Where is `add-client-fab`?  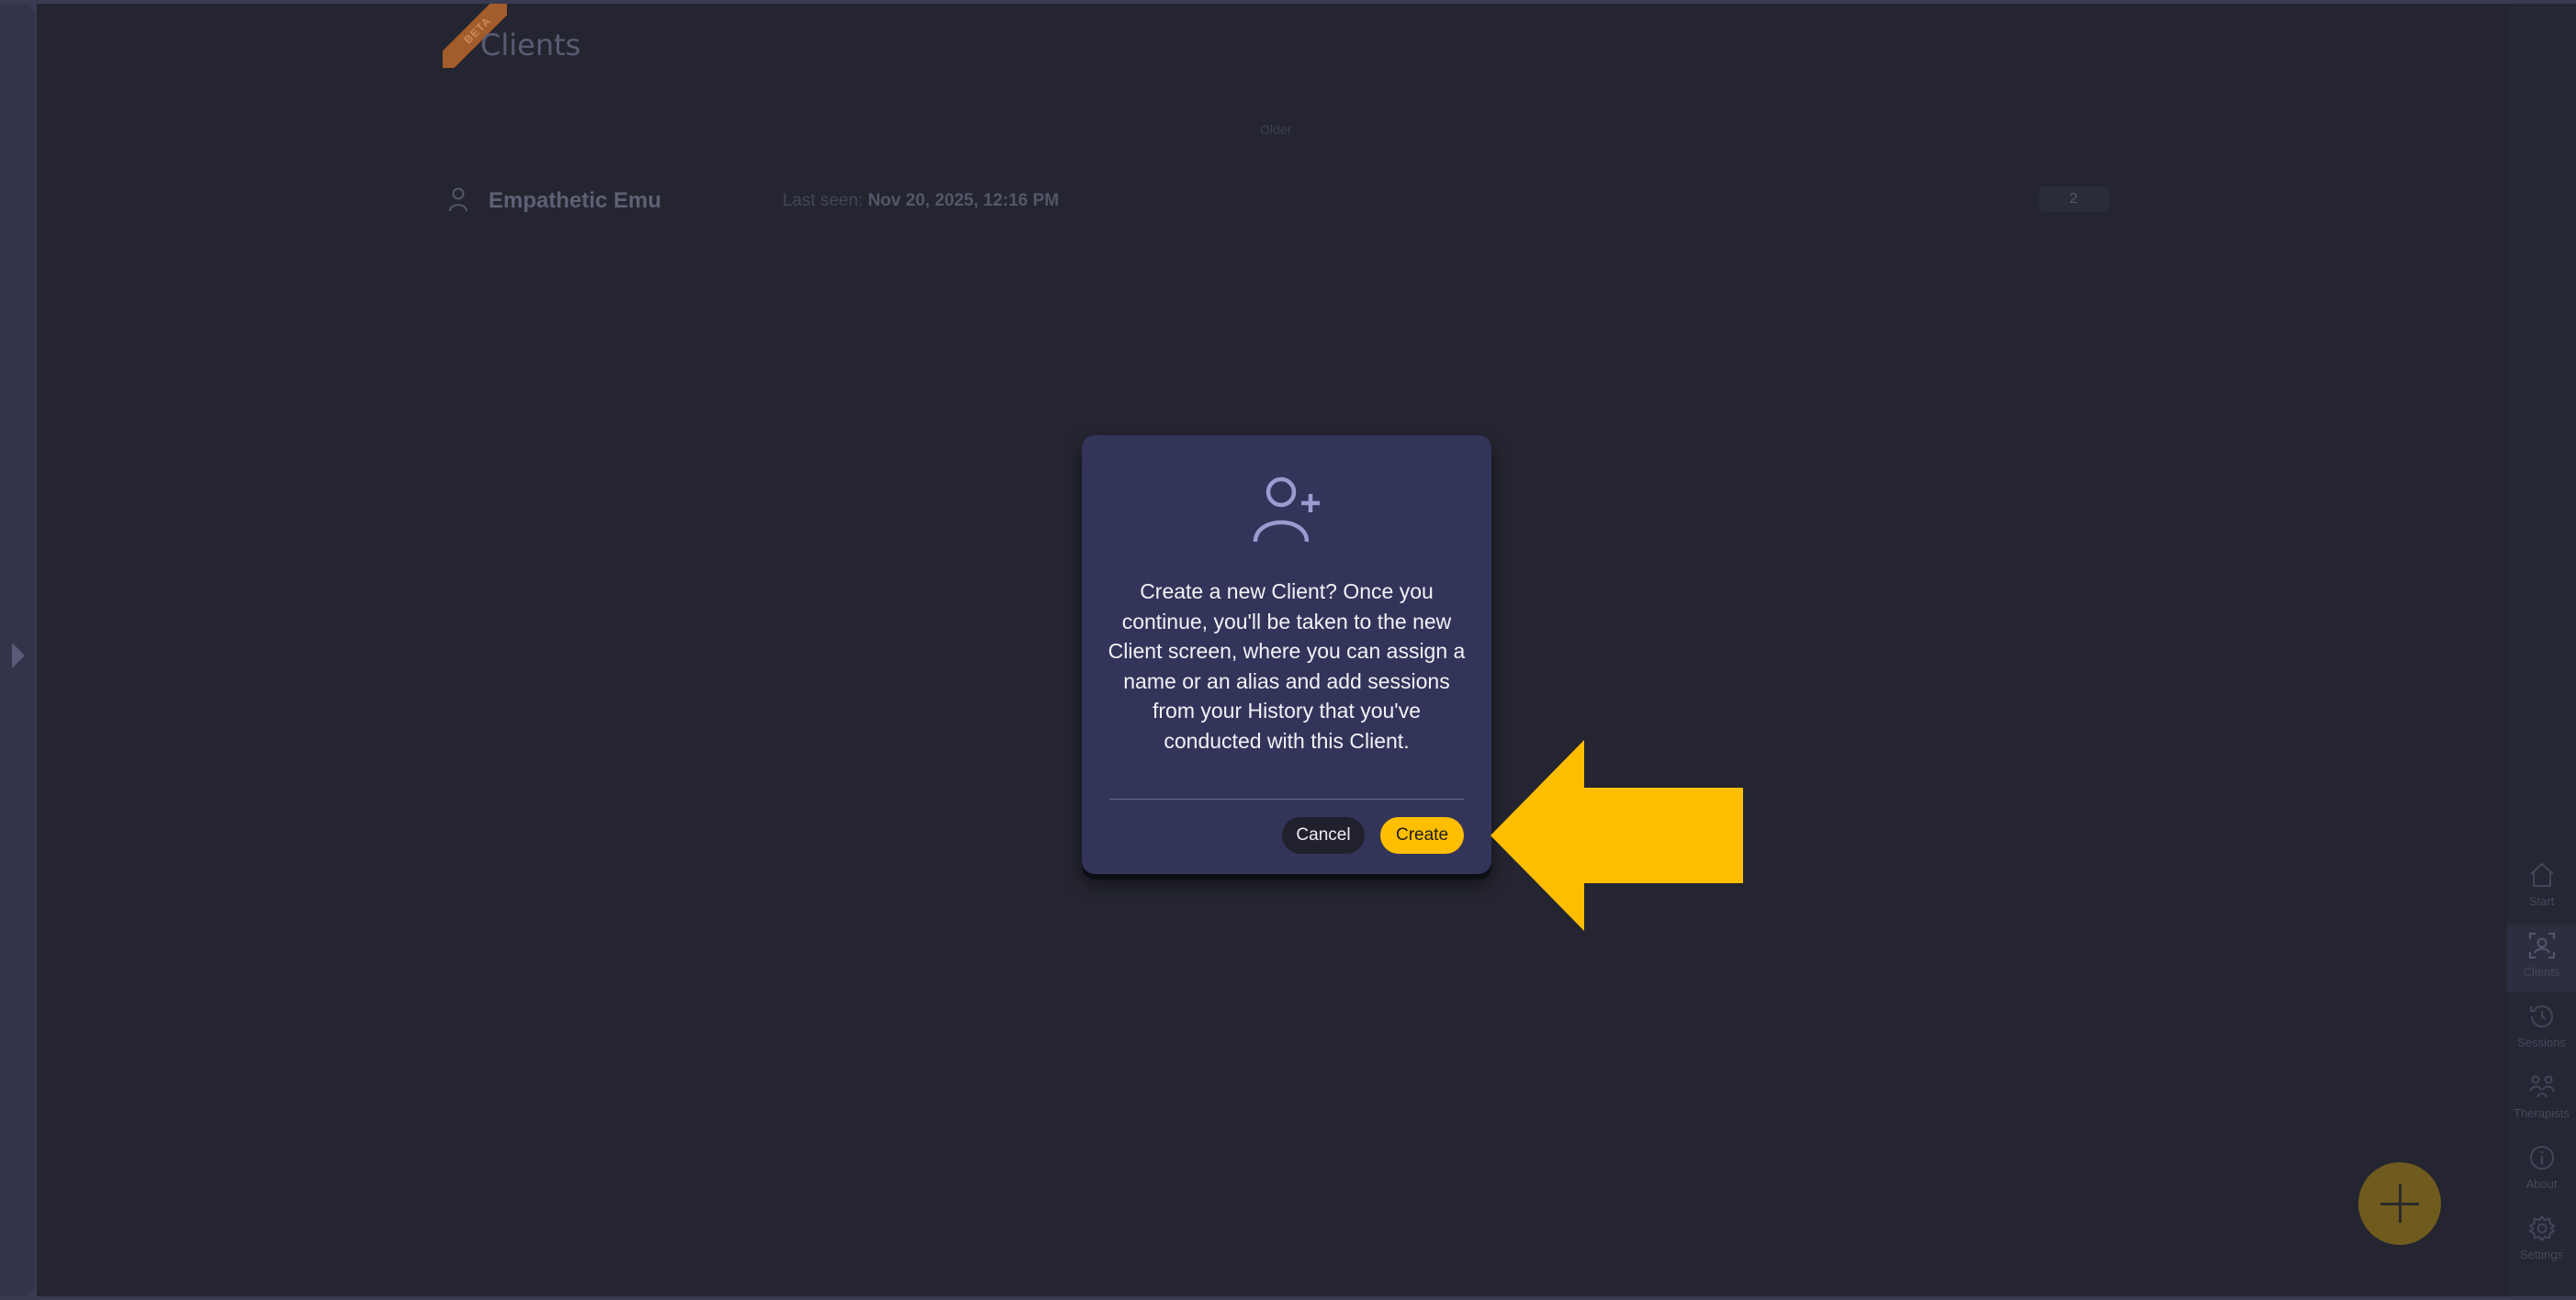 add-client-fab is located at coordinates (2399, 1203).